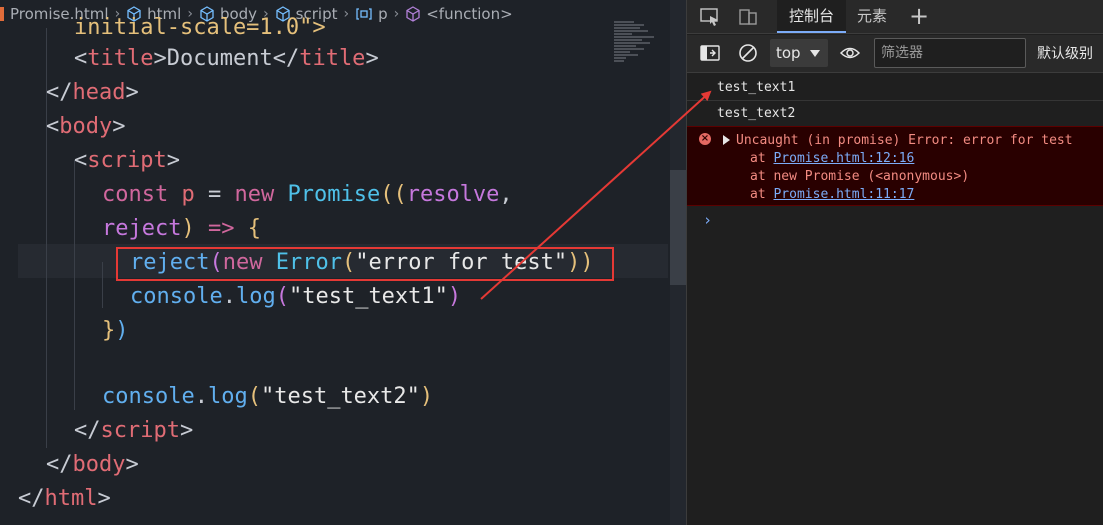 The image size is (1103, 525). I want to click on toggle-sidebar-button, so click(710, 53).